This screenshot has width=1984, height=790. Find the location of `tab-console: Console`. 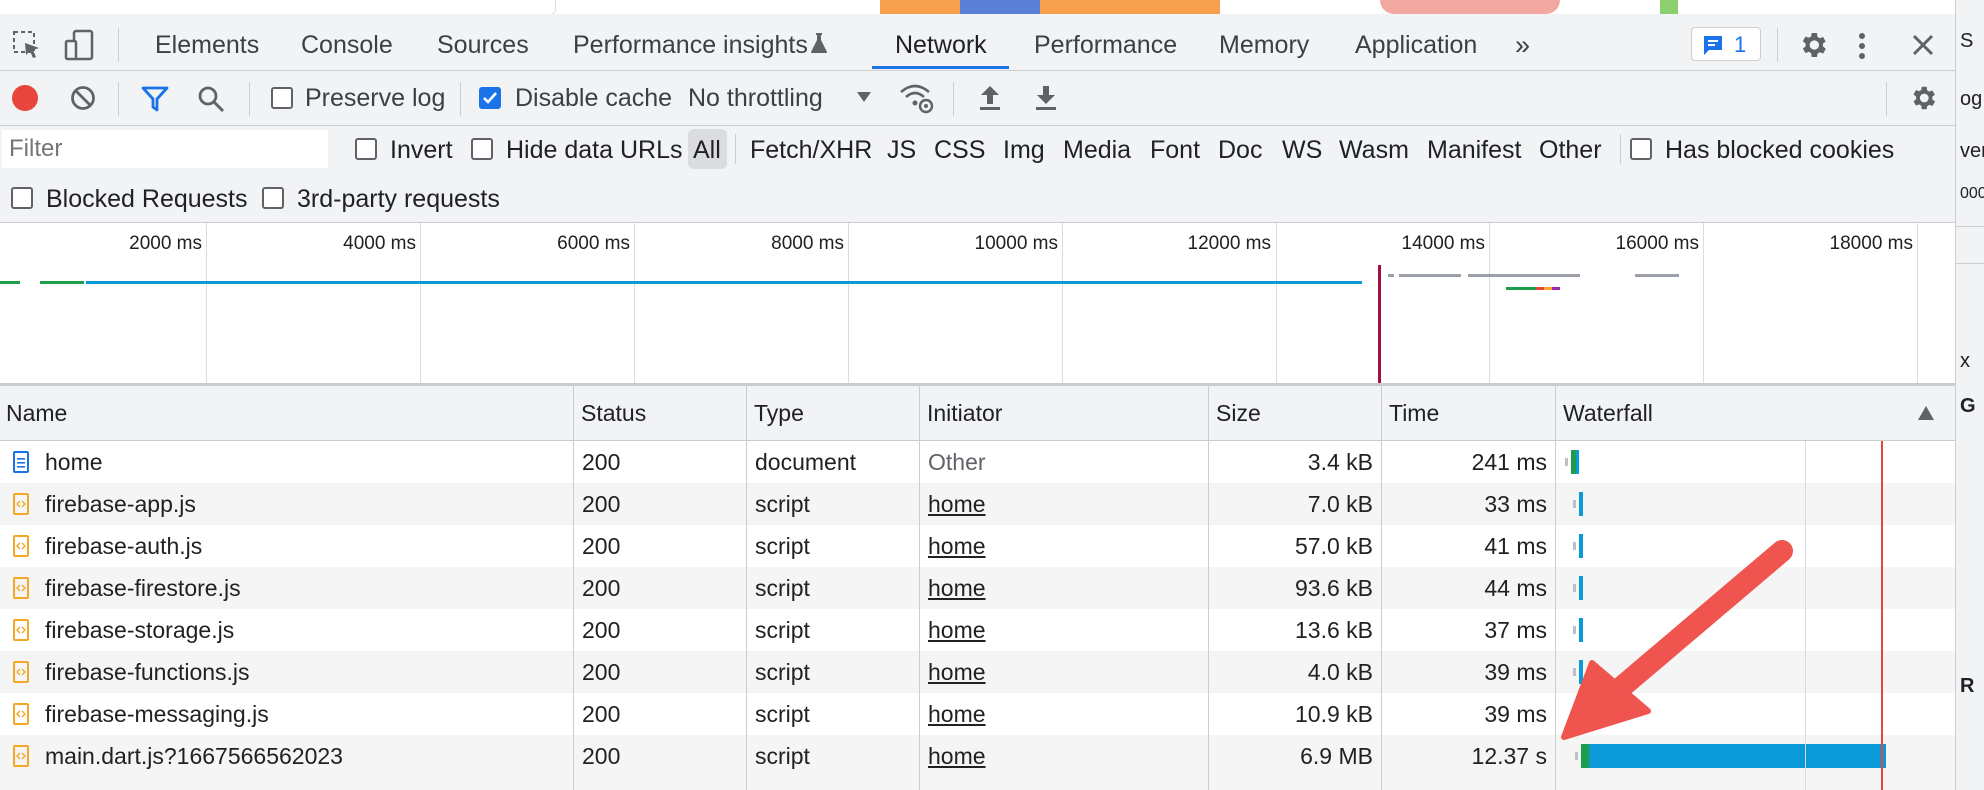

tab-console: Console is located at coordinates (347, 45).